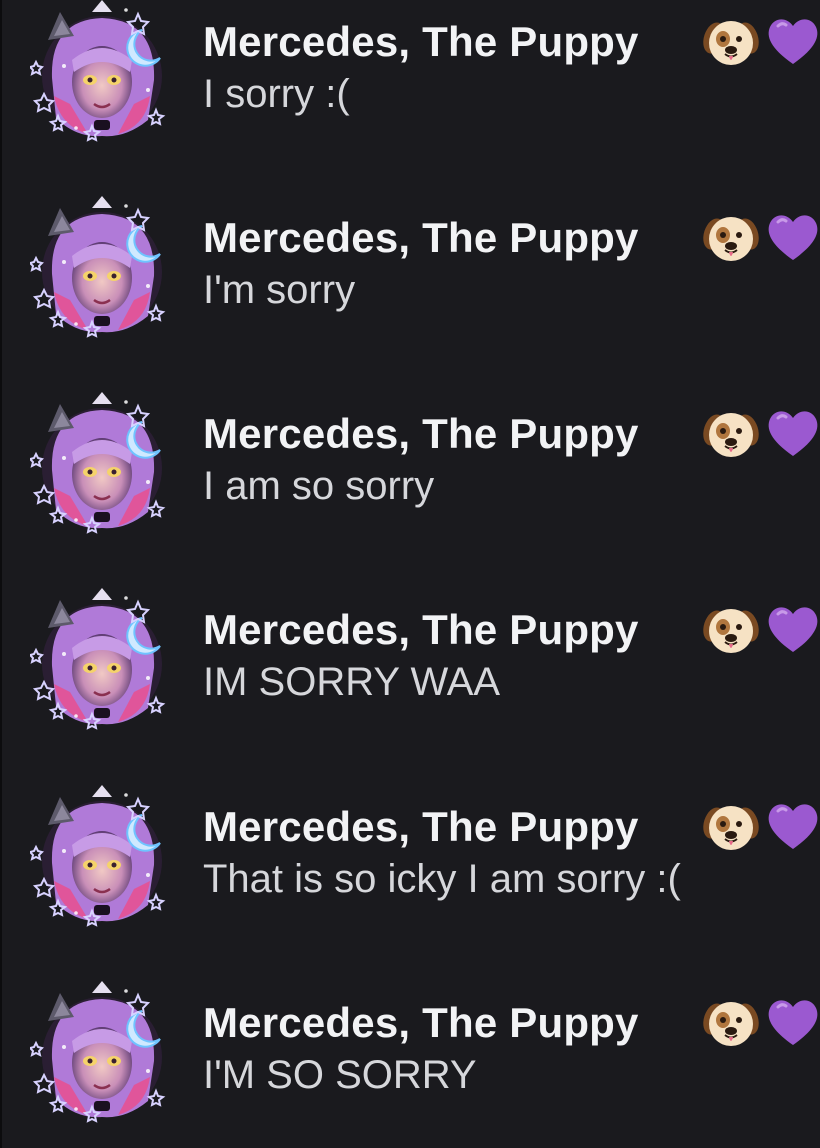 This screenshot has height=1148, width=820. Describe the element at coordinates (442, 879) in the screenshot. I see `message-text: That is so icky I am sorry :(` at that location.